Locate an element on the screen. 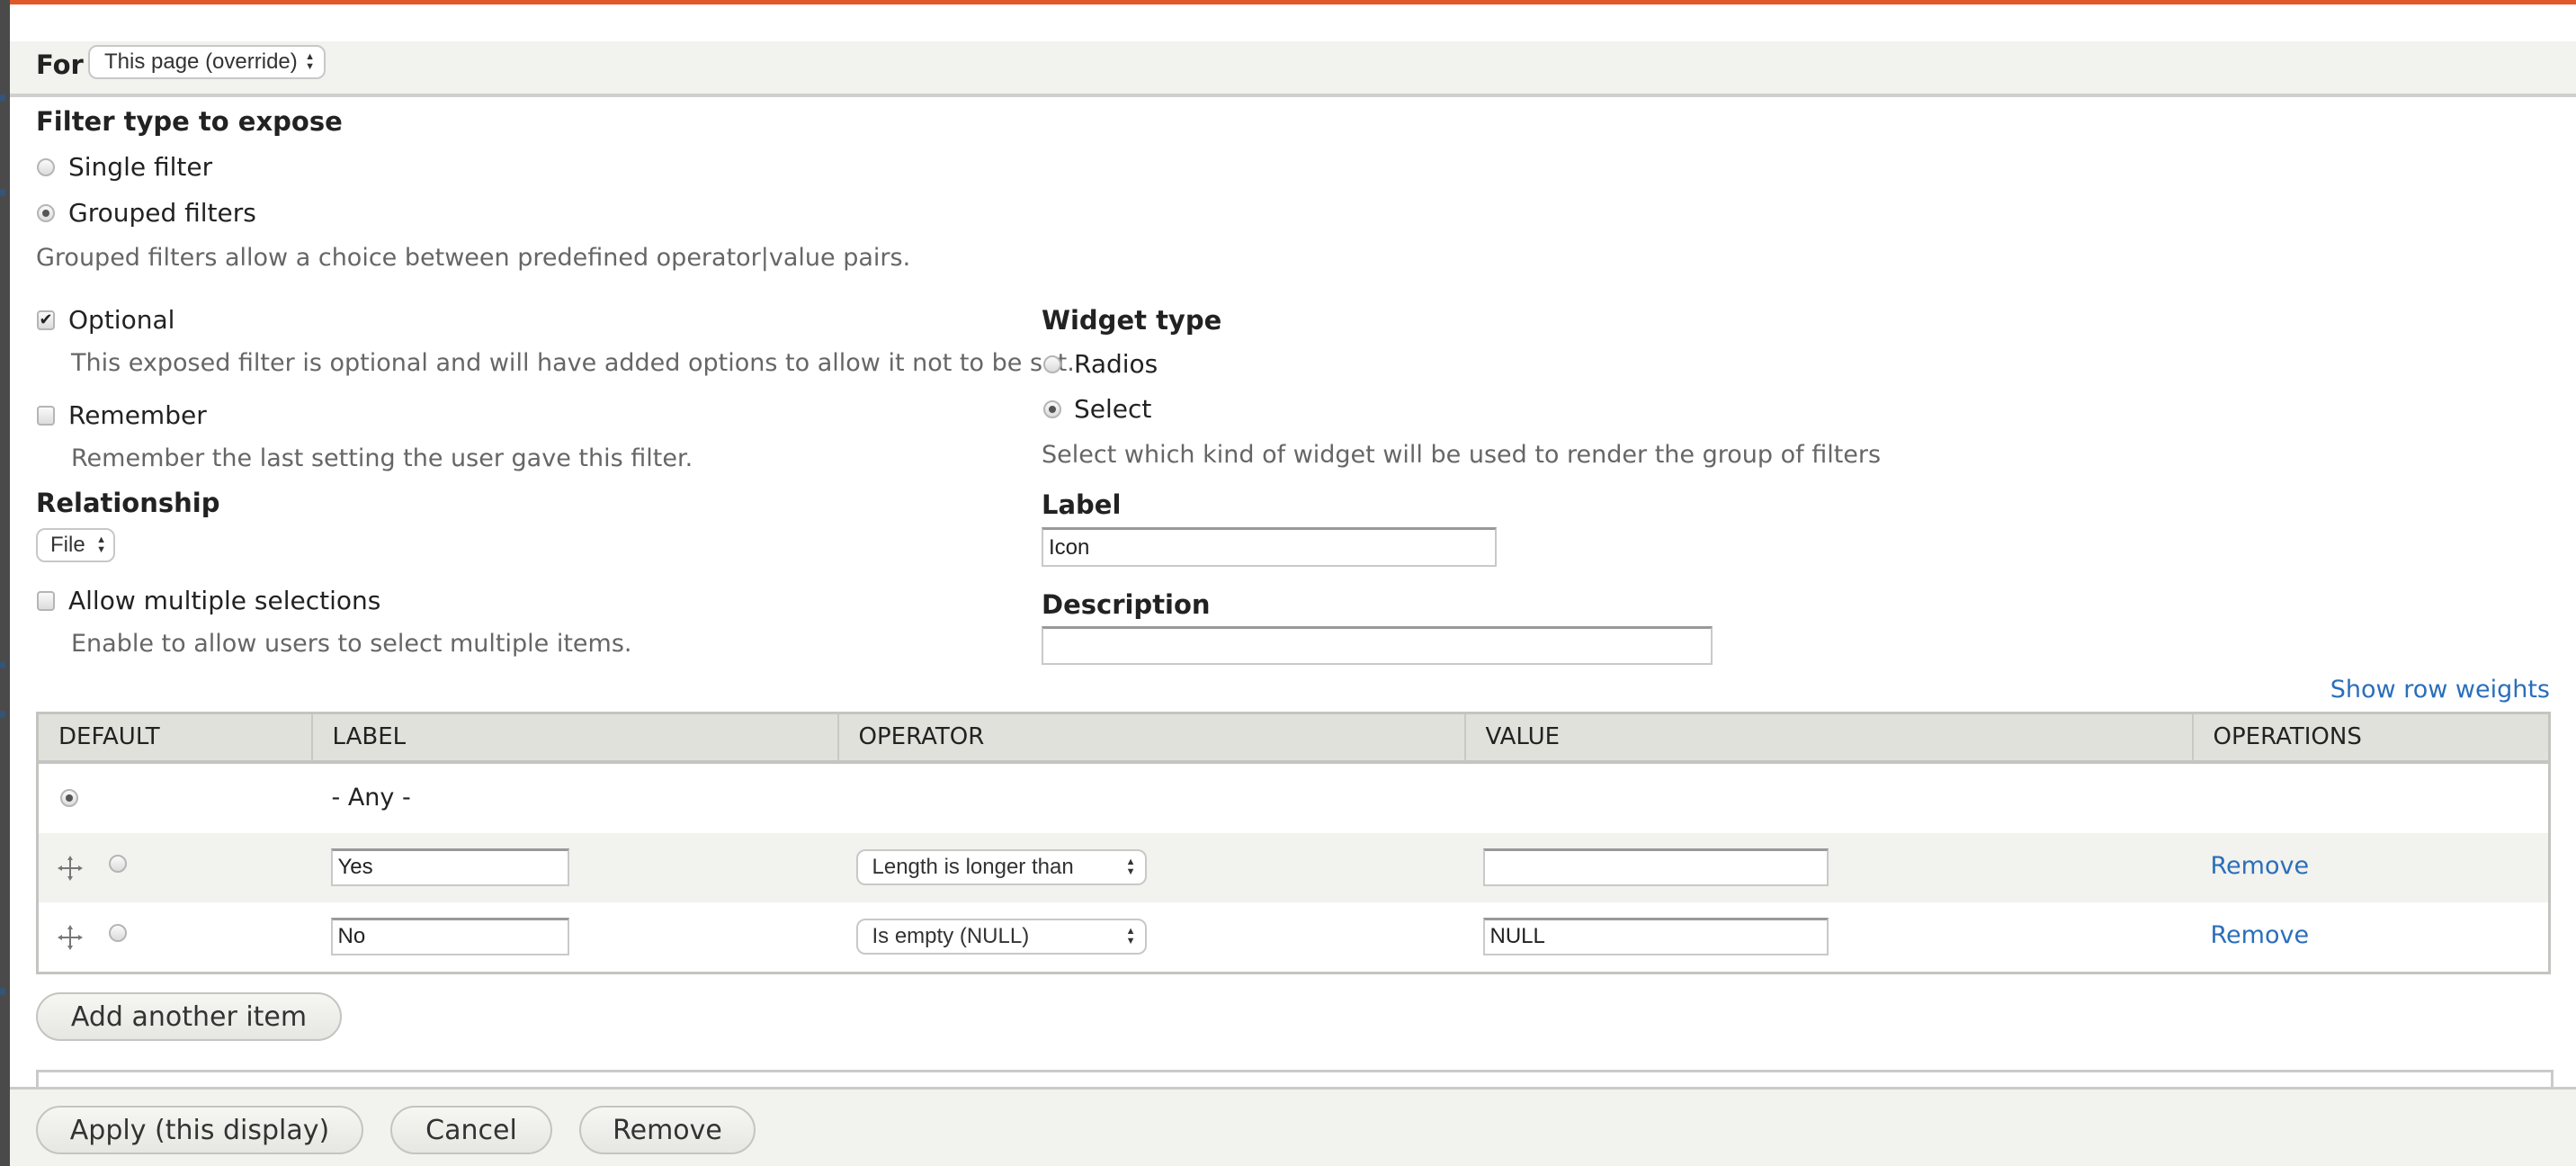 The image size is (2576, 1166). description-heading: Description is located at coordinates (1126, 605).